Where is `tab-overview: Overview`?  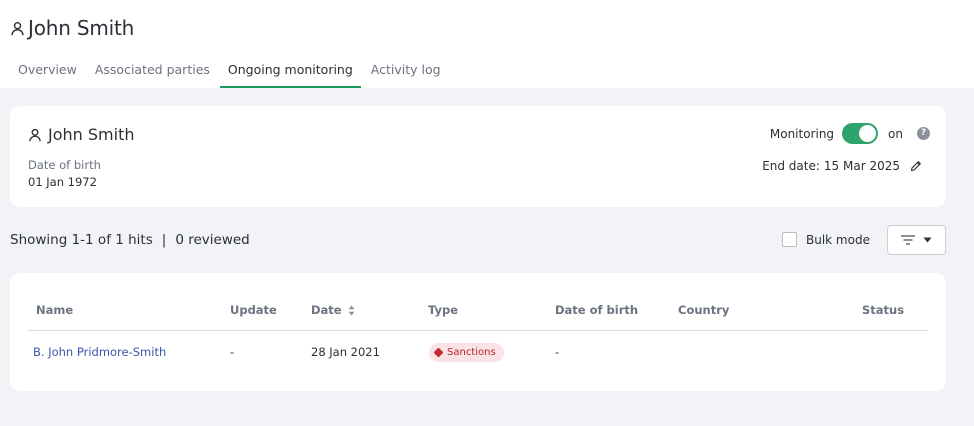
tab-overview: Overview is located at coordinates (47, 70).